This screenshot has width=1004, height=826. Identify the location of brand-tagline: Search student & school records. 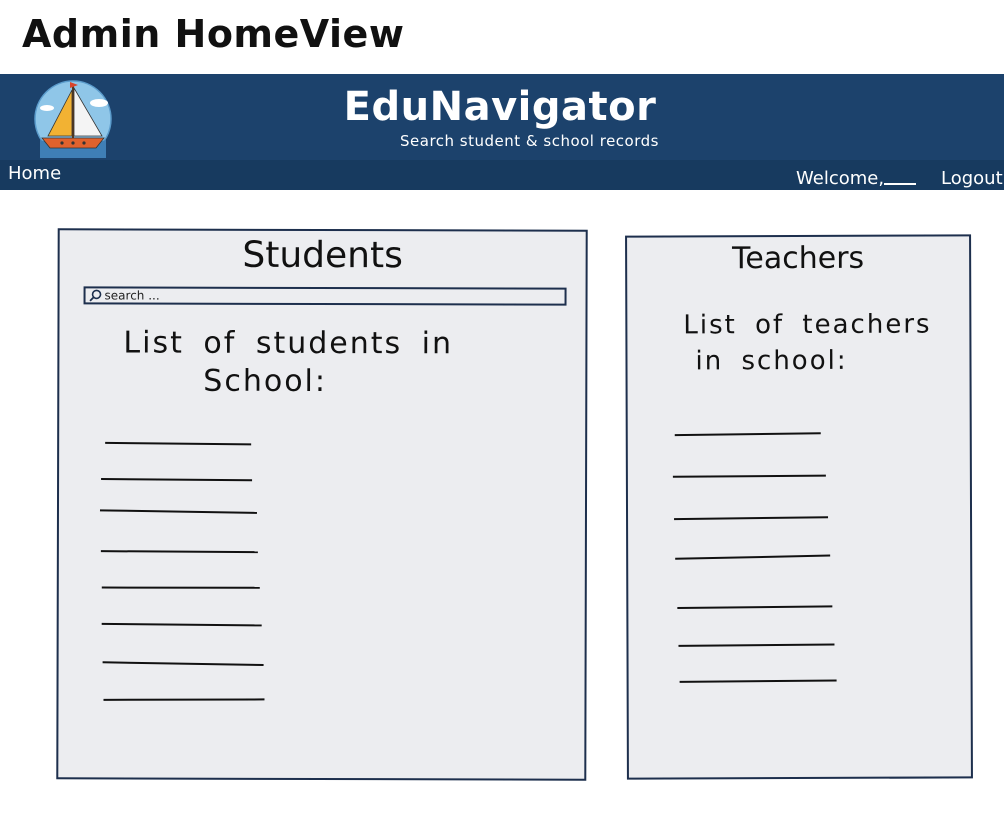
(529, 141).